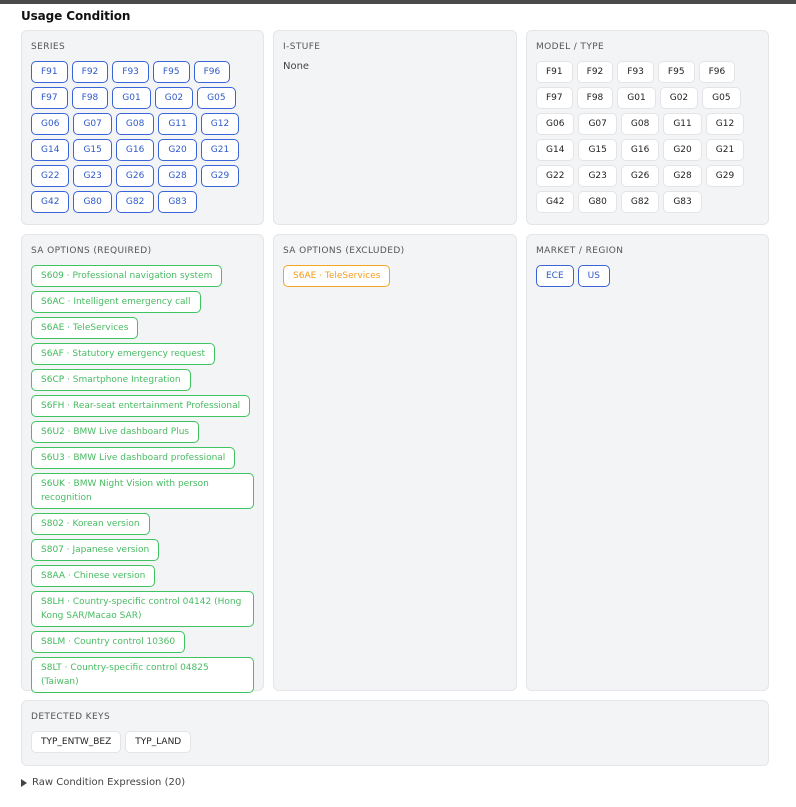  I want to click on sa-code: S6AC, so click(53, 302).